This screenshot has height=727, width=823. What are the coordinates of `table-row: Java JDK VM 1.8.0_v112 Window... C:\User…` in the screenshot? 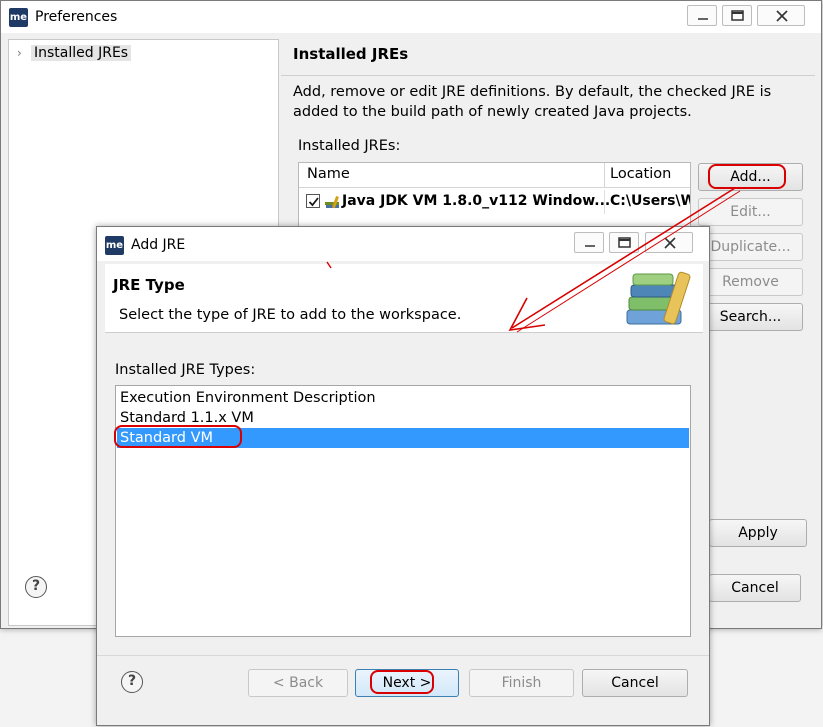 It's located at (494, 202).